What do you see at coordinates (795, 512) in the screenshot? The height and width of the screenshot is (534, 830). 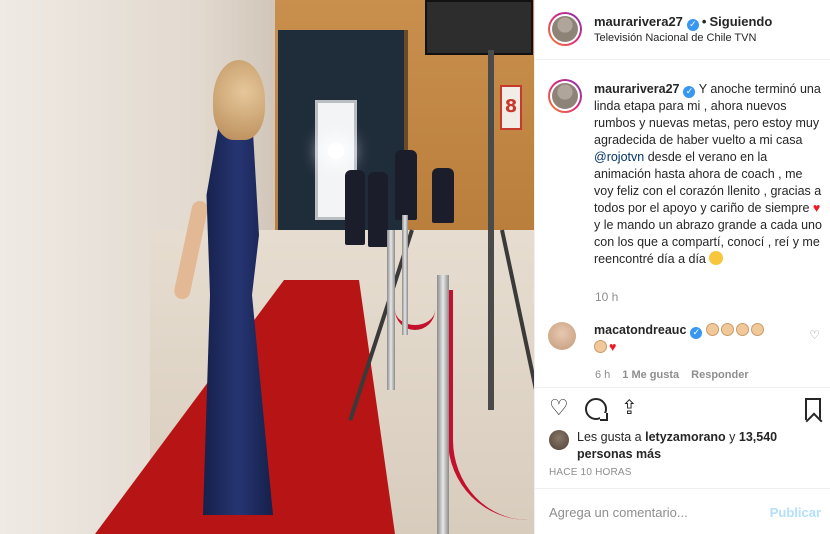 I see `publish-button: Publicar` at bounding box center [795, 512].